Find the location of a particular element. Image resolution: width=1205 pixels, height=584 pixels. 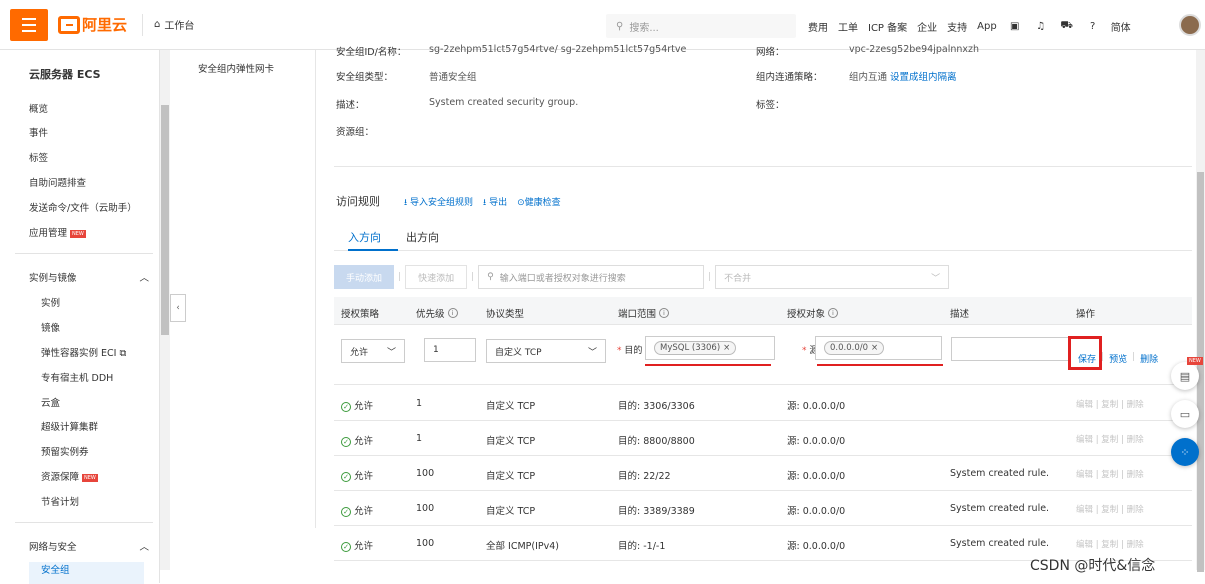

sidebar-item-savings-plan: 节省计划 is located at coordinates (60, 501).